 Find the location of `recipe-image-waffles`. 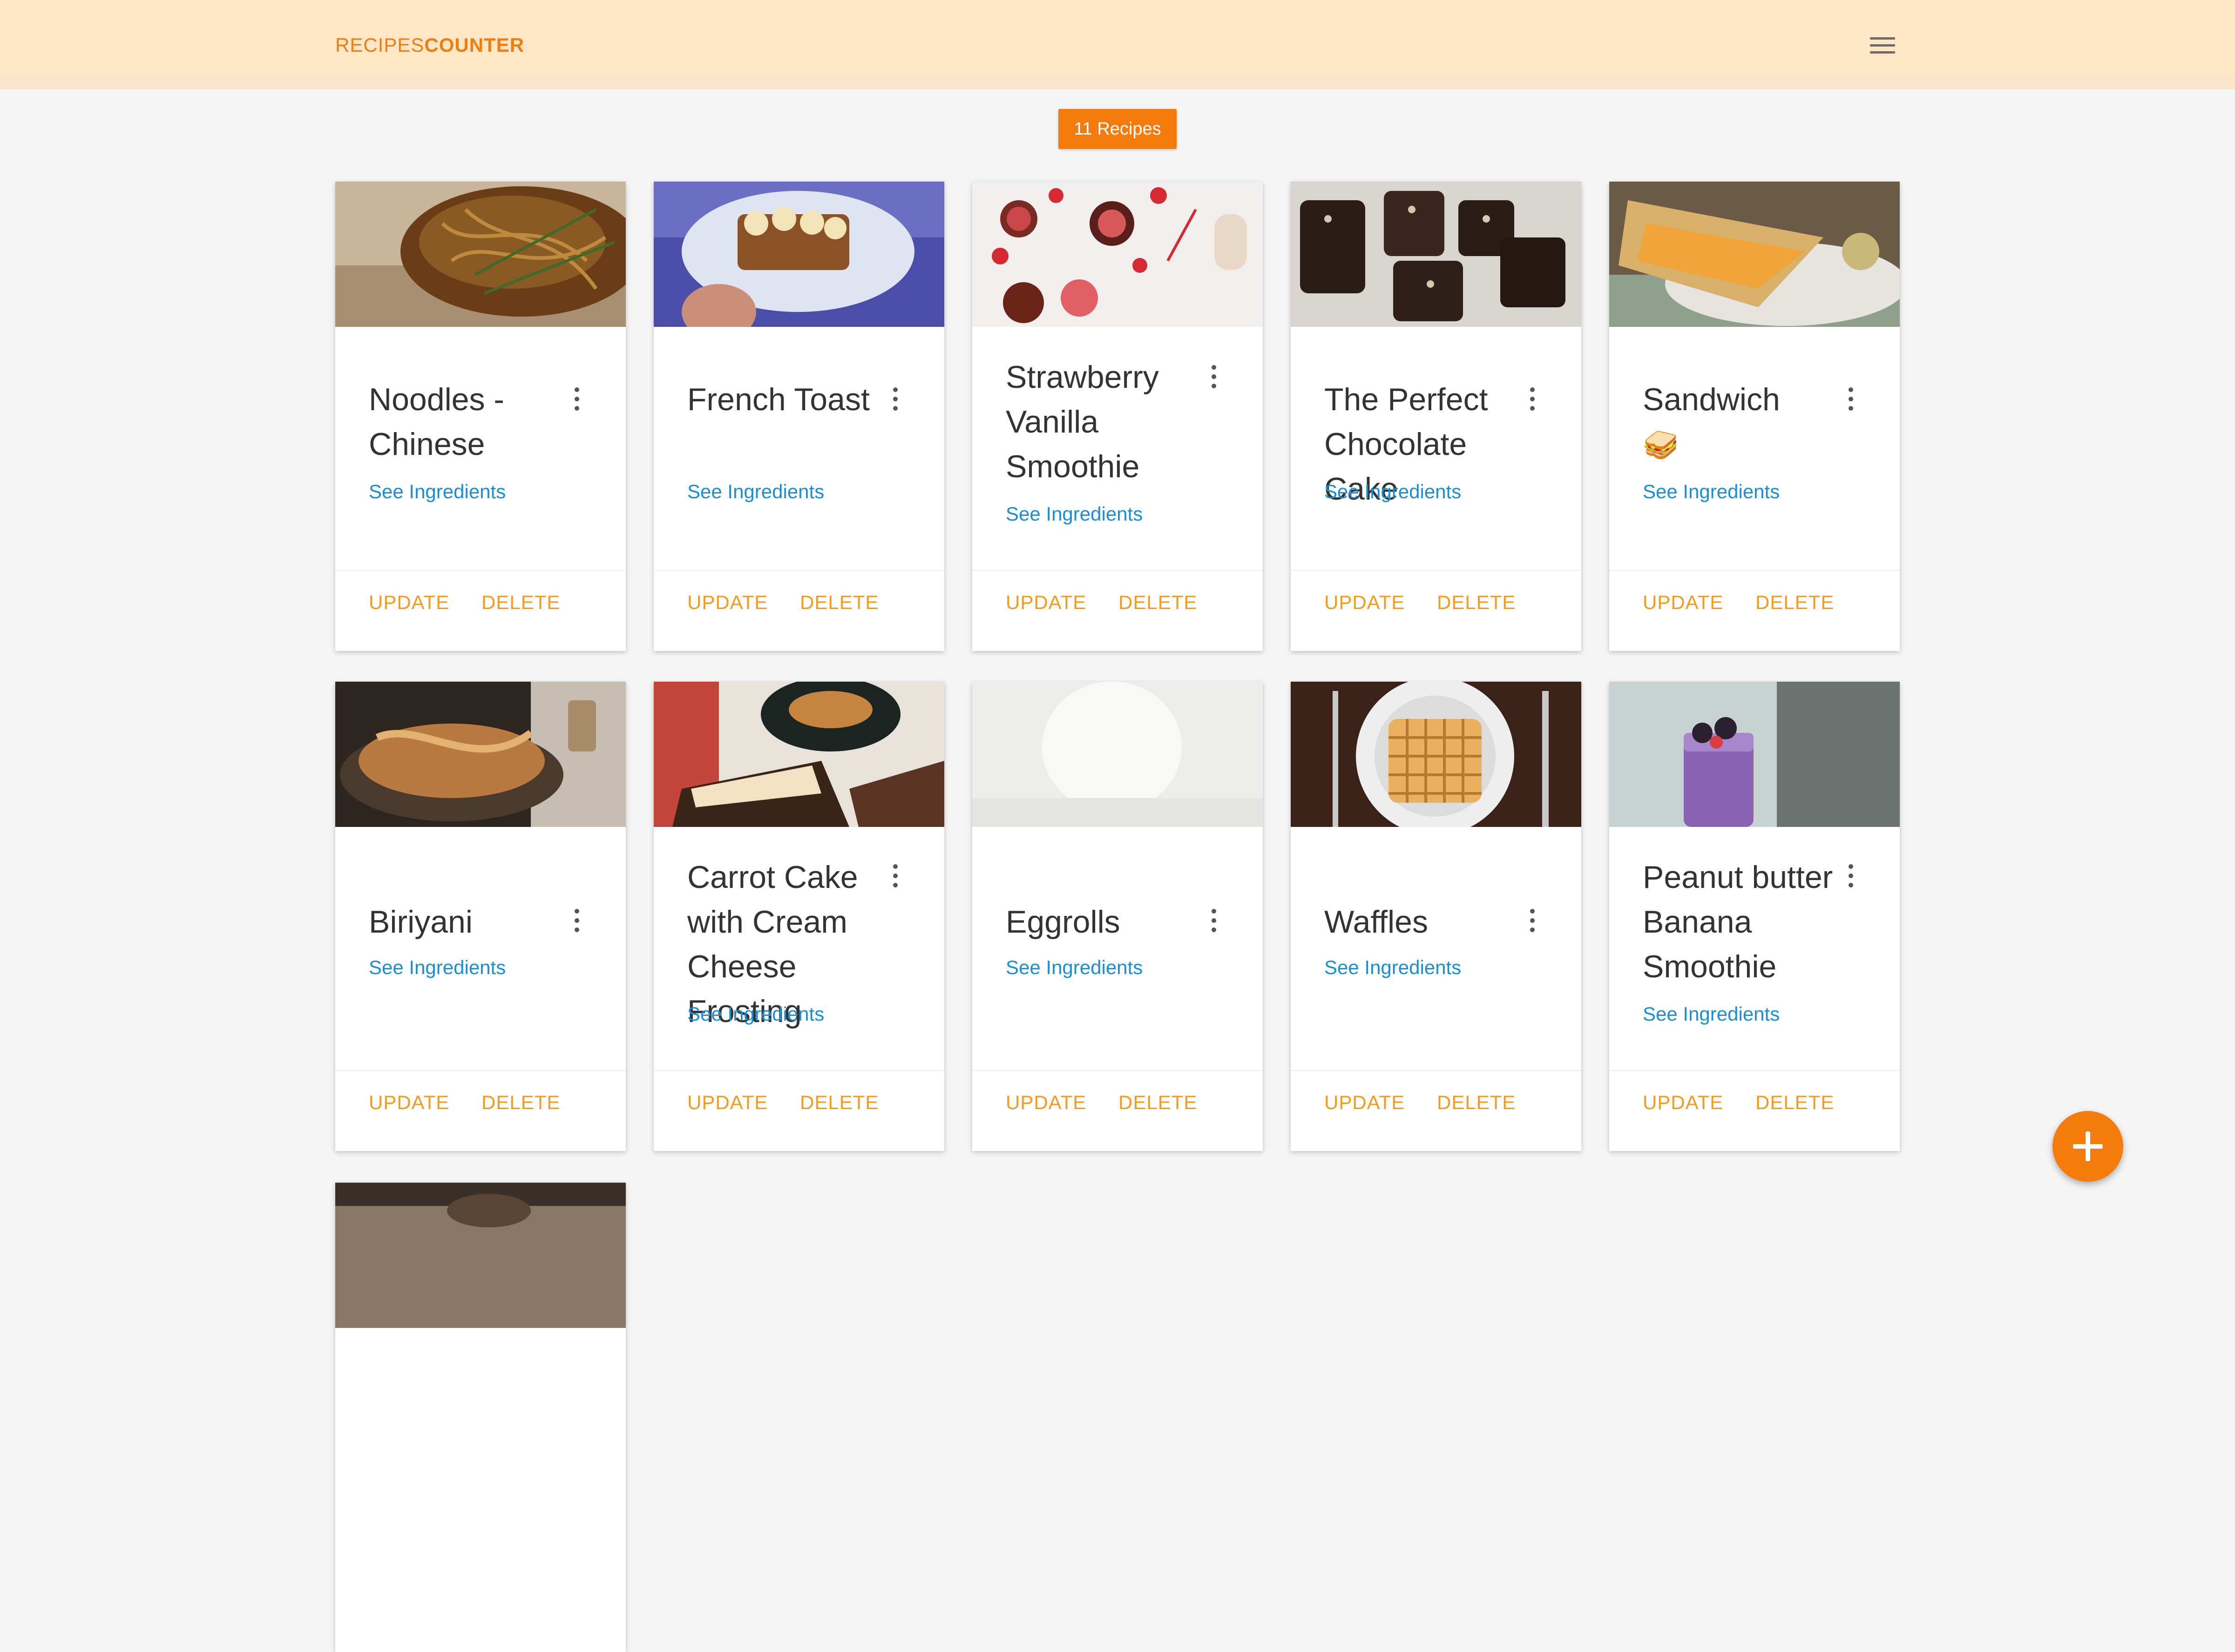

recipe-image-waffles is located at coordinates (1436, 754).